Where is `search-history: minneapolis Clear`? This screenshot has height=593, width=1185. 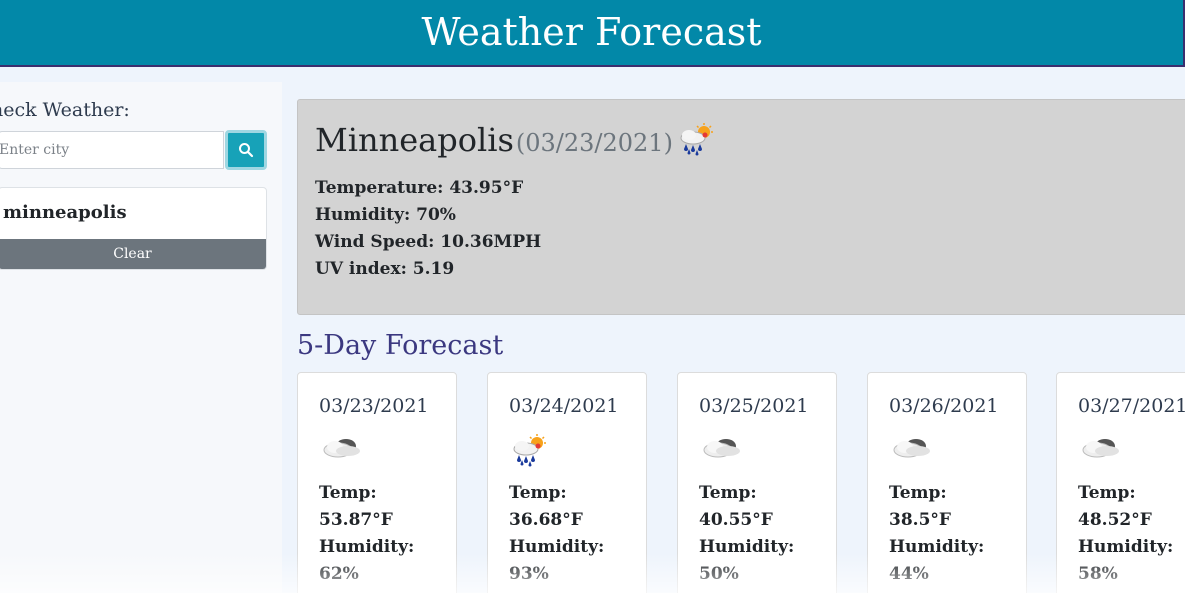
search-history: minneapolis Clear is located at coordinates (133, 228).